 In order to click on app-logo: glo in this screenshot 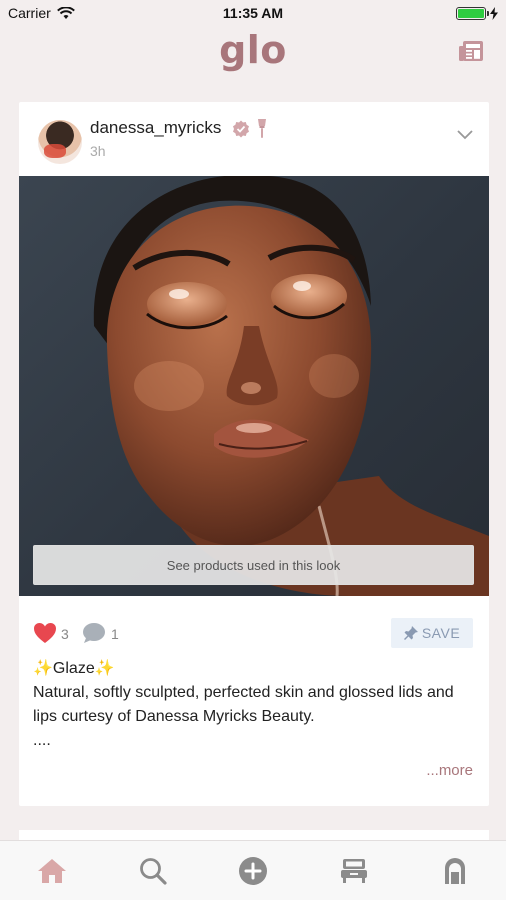, I will do `click(253, 50)`.